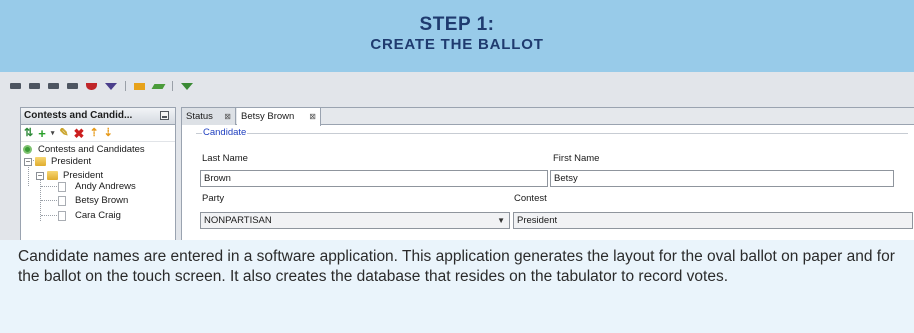 This screenshot has height=333, width=914. Describe the element at coordinates (98, 215) in the screenshot. I see `tree-item-label: Cara Craig` at that location.